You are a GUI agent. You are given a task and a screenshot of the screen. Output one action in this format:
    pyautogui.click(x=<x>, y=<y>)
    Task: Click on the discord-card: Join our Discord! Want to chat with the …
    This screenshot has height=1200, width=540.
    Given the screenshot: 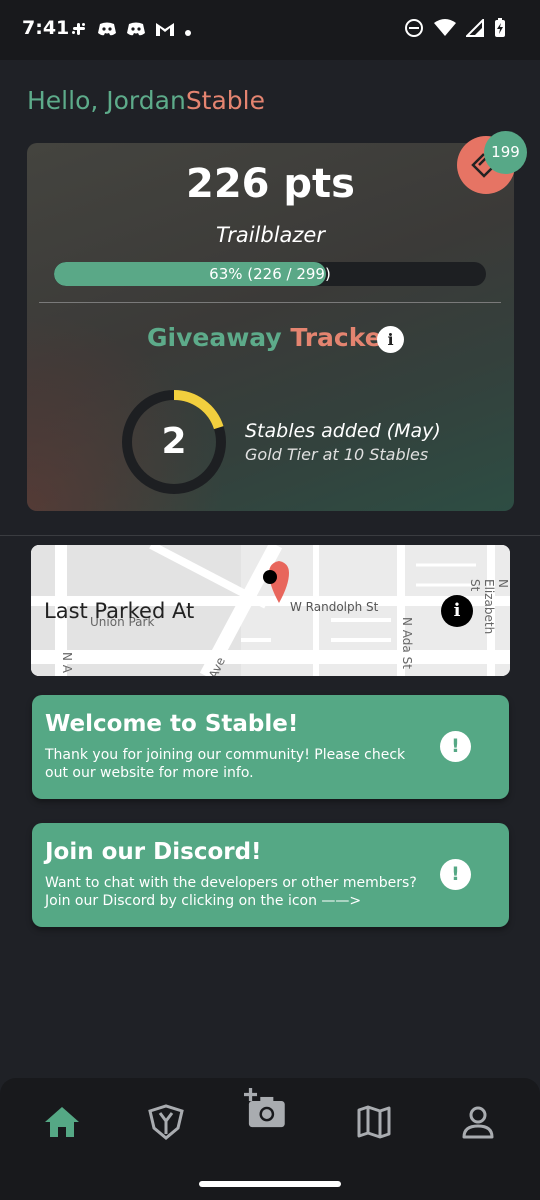 What is the action you would take?
    pyautogui.click(x=270, y=875)
    